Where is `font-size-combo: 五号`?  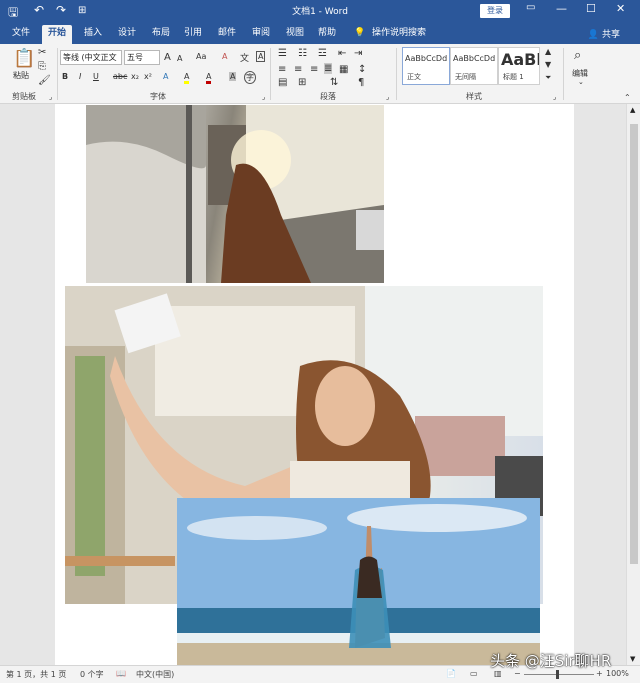
font-size-combo: 五号 is located at coordinates (142, 57).